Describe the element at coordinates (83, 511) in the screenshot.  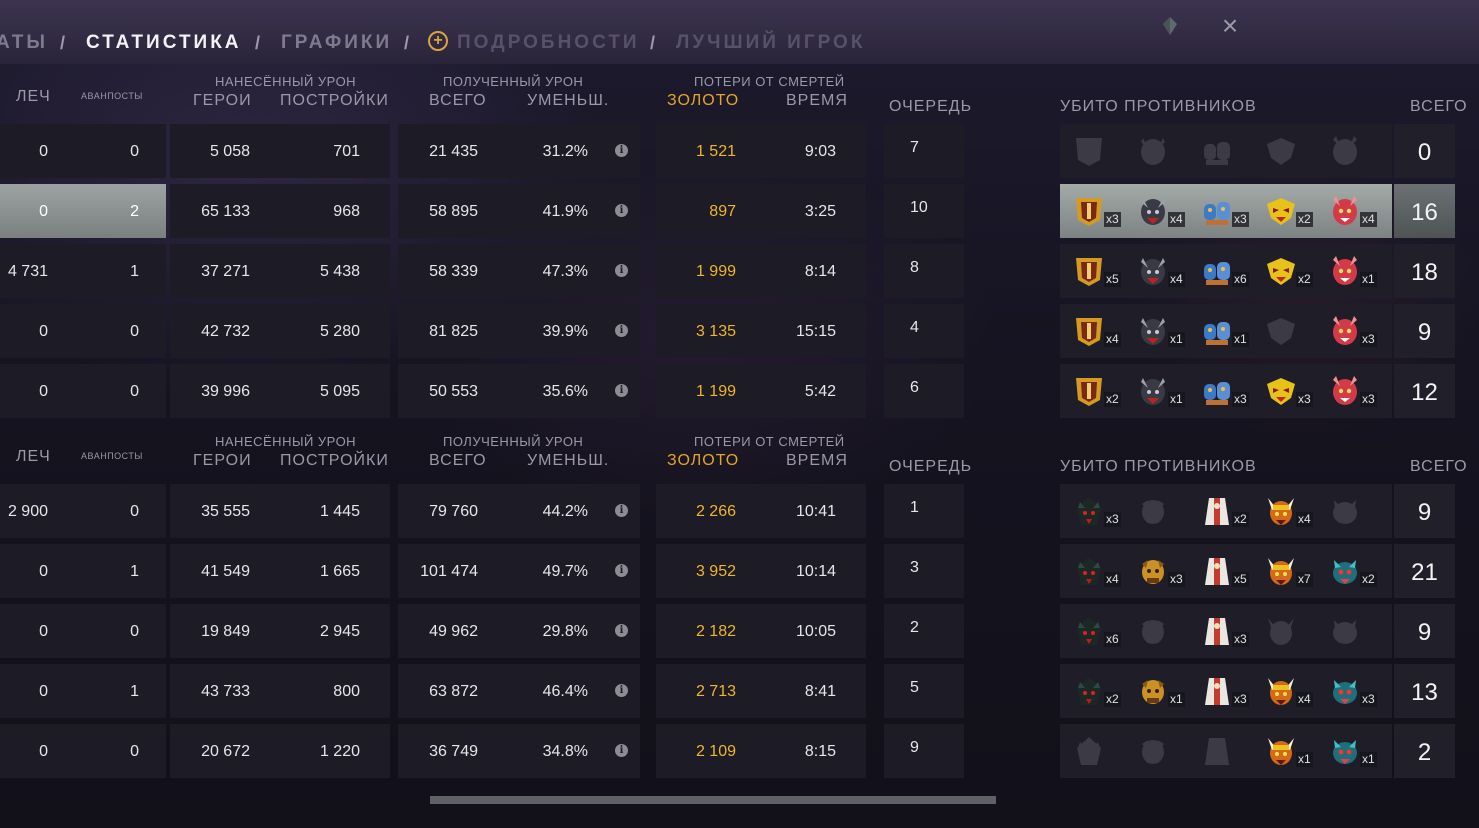
I see `player-stat-row: 2 900 0` at that location.